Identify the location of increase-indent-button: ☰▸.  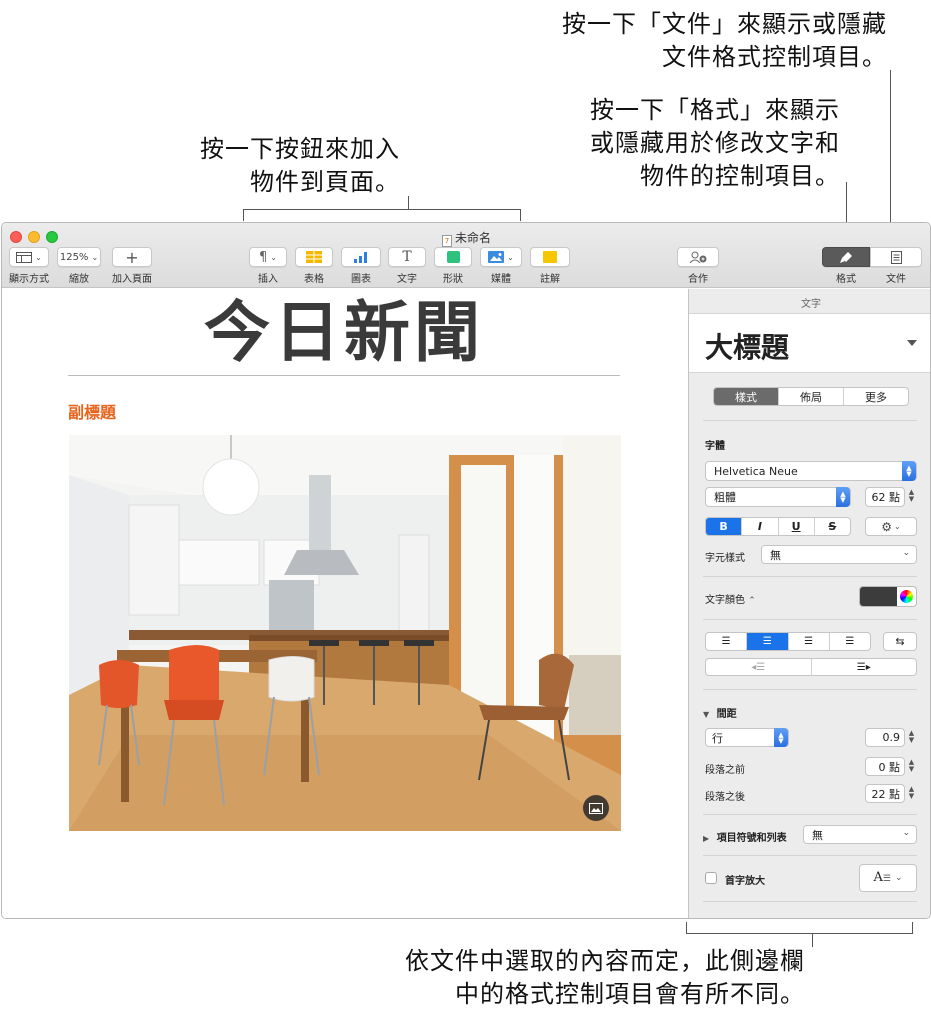
(864, 667).